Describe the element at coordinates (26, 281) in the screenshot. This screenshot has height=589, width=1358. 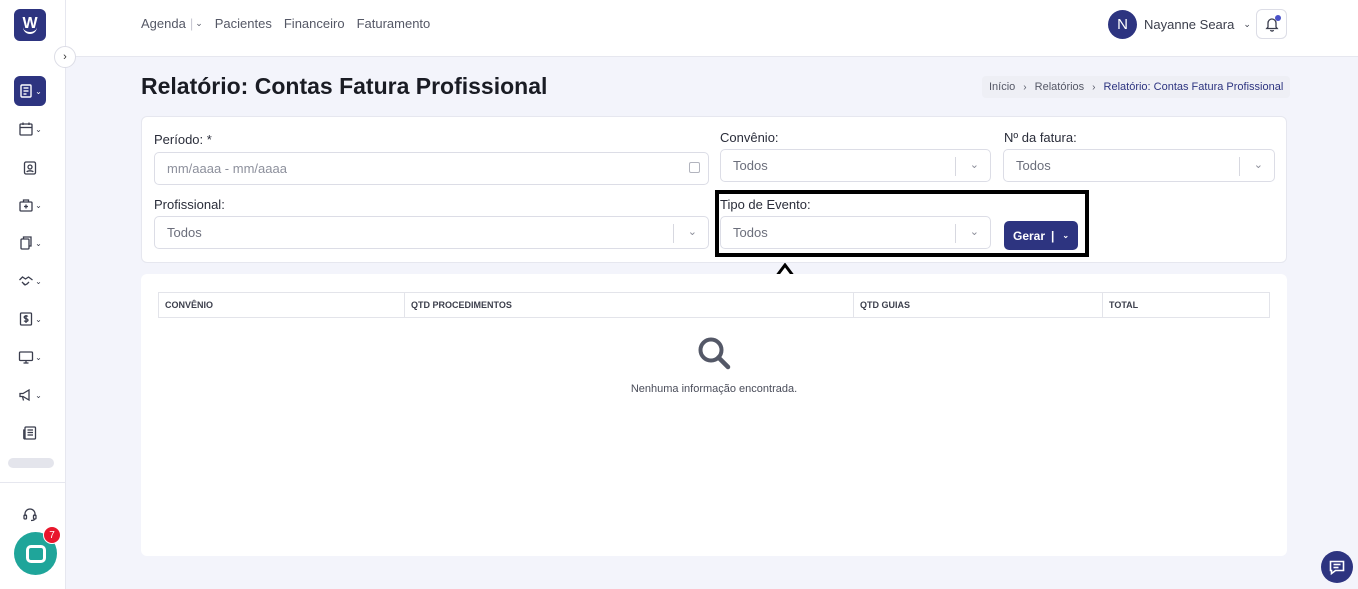
I see `handshake-icon` at that location.